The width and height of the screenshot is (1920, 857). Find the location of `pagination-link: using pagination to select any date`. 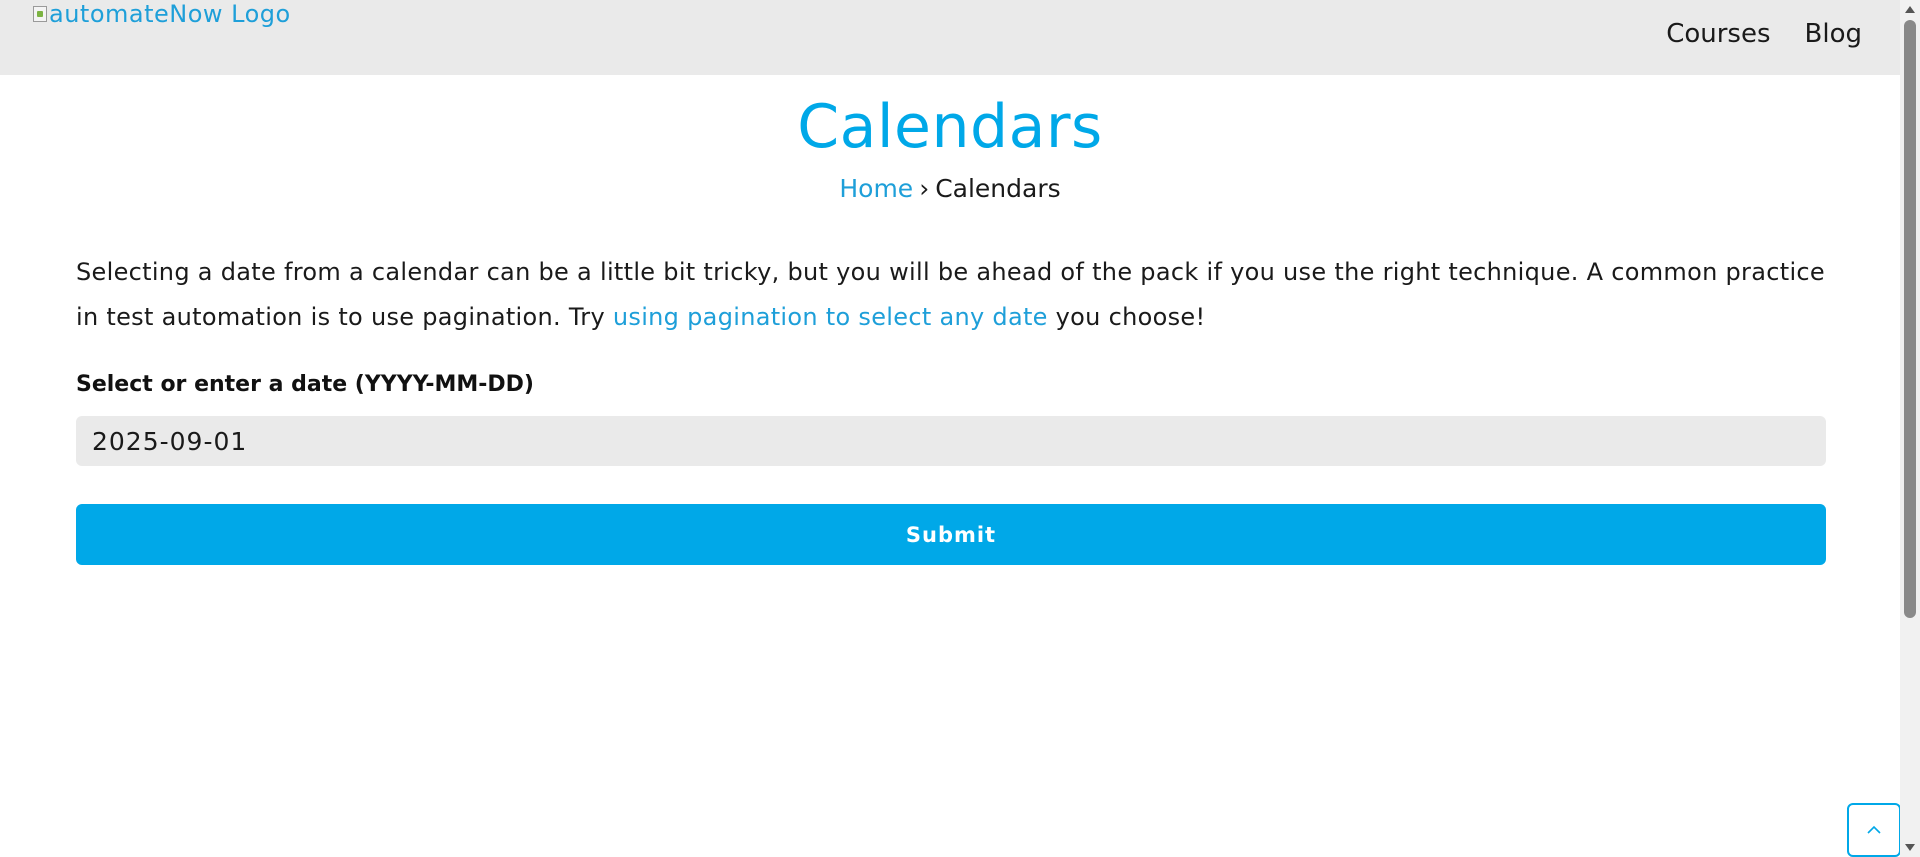

pagination-link: using pagination to select any date is located at coordinates (830, 317).